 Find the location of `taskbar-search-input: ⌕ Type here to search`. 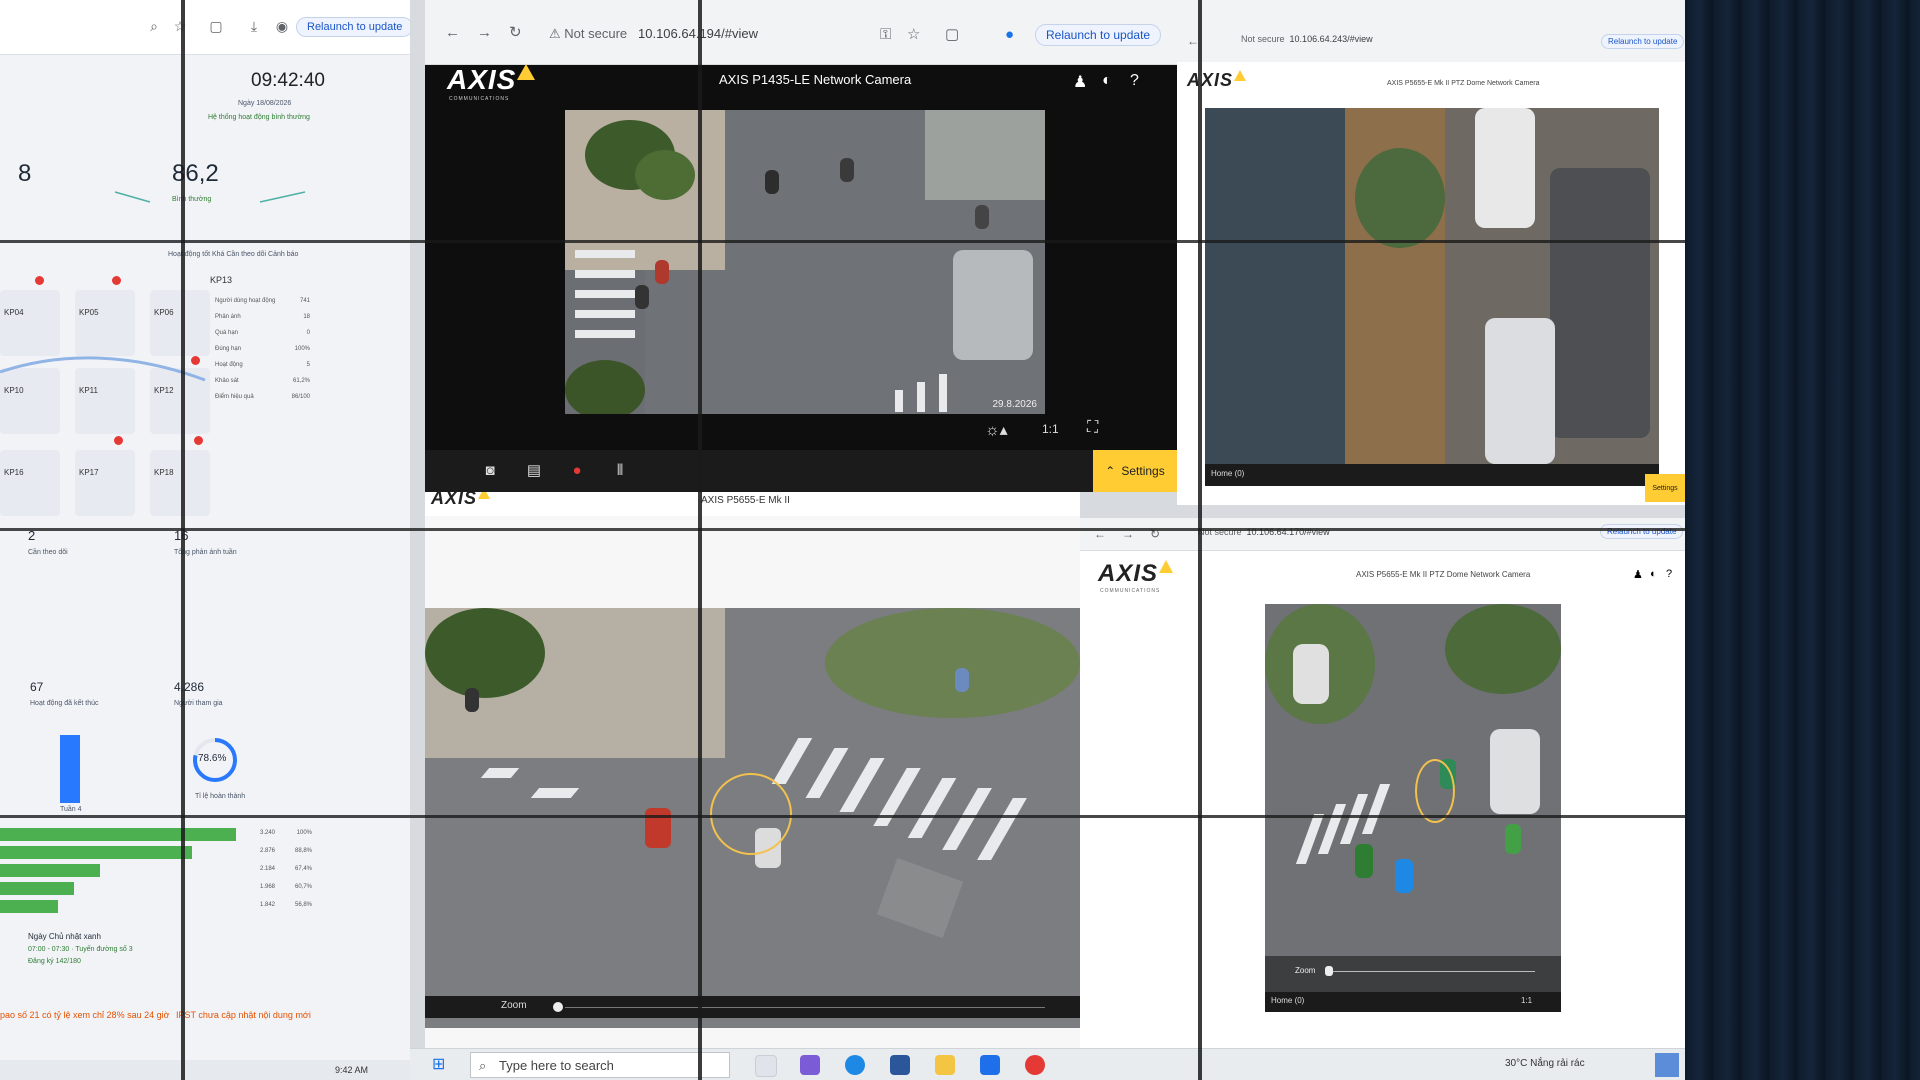

taskbar-search-input: ⌕ Type here to search is located at coordinates (600, 1065).